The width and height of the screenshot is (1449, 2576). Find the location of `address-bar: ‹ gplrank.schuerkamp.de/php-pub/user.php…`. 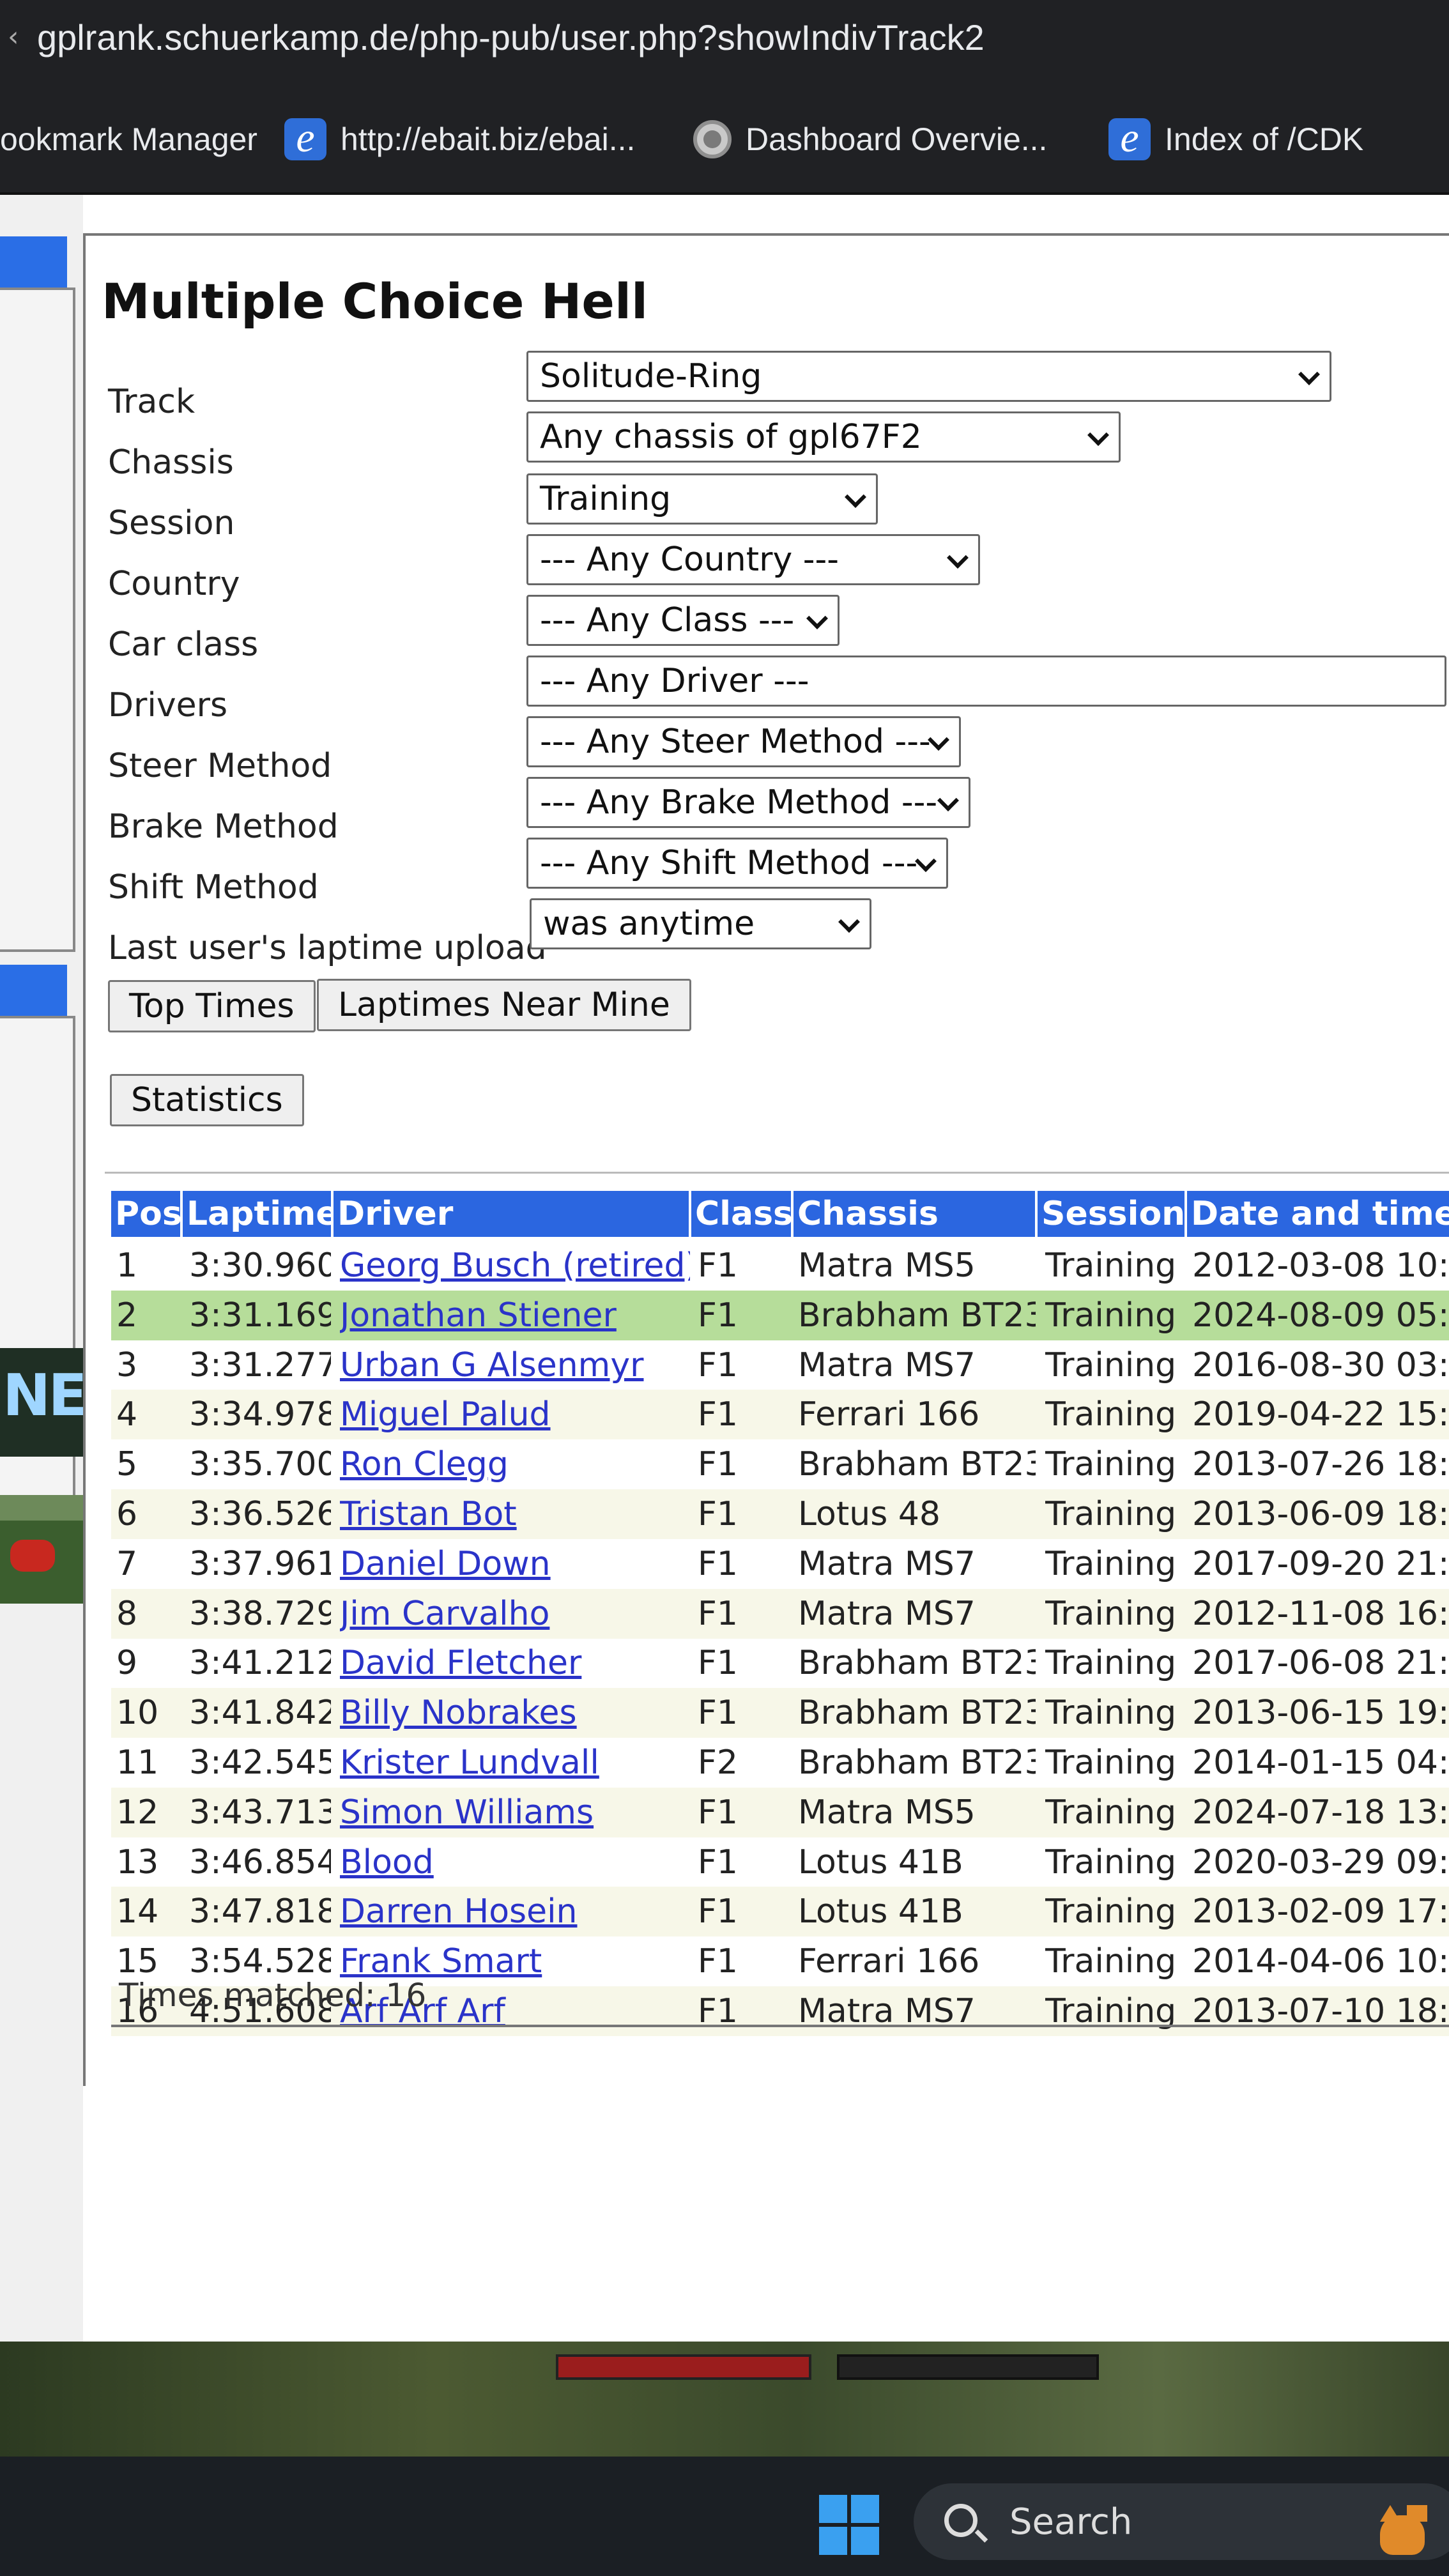

address-bar: ‹ gplrank.schuerkamp.de/php-pub/user.php… is located at coordinates (724, 38).